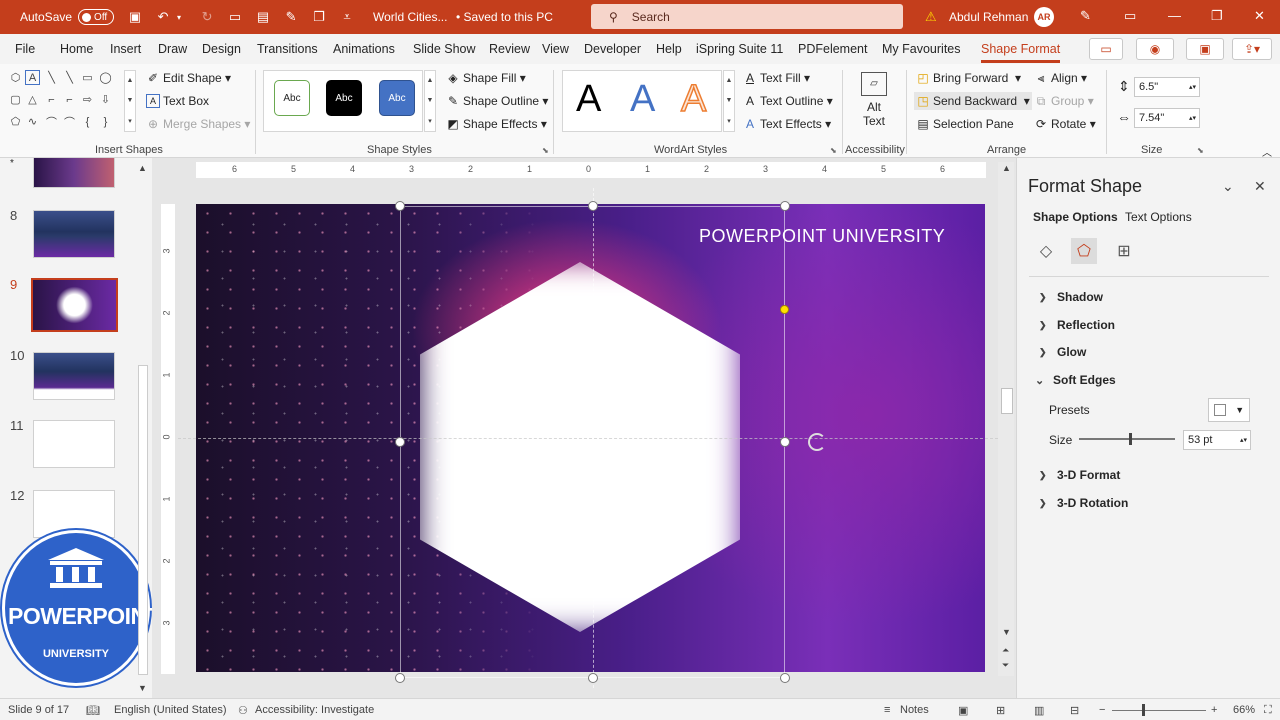 Image resolution: width=1280 pixels, height=720 pixels. What do you see at coordinates (1200, 150) in the screenshot?
I see `size-launcher-icon: ⬊` at bounding box center [1200, 150].